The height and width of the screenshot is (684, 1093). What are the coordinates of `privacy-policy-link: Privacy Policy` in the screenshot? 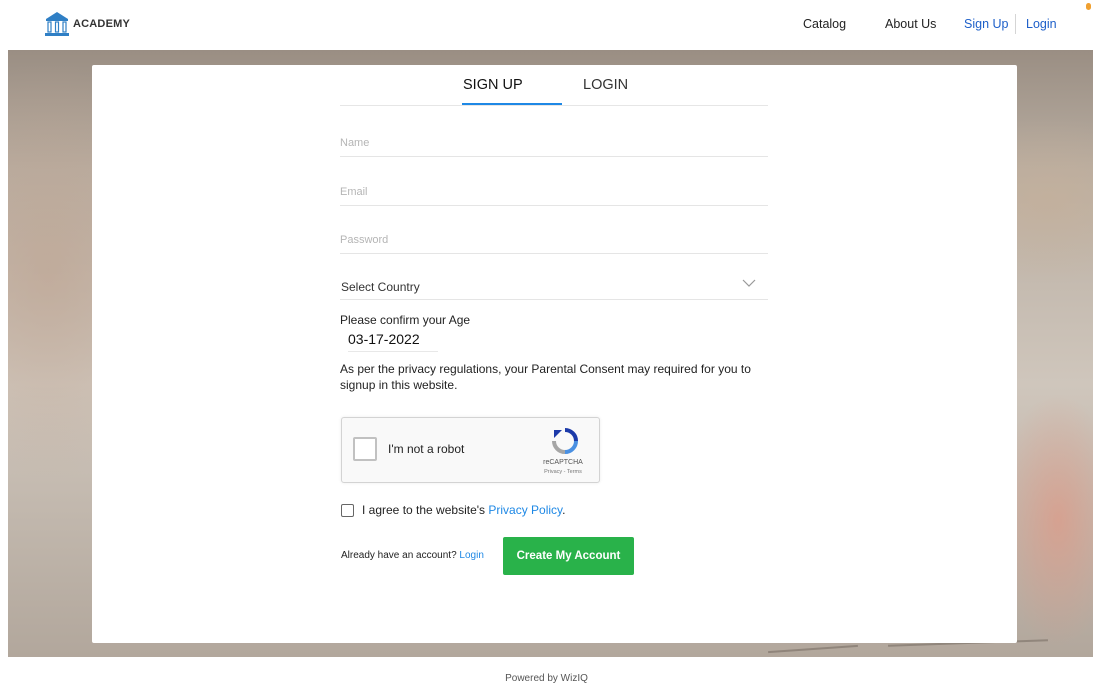 It's located at (525, 510).